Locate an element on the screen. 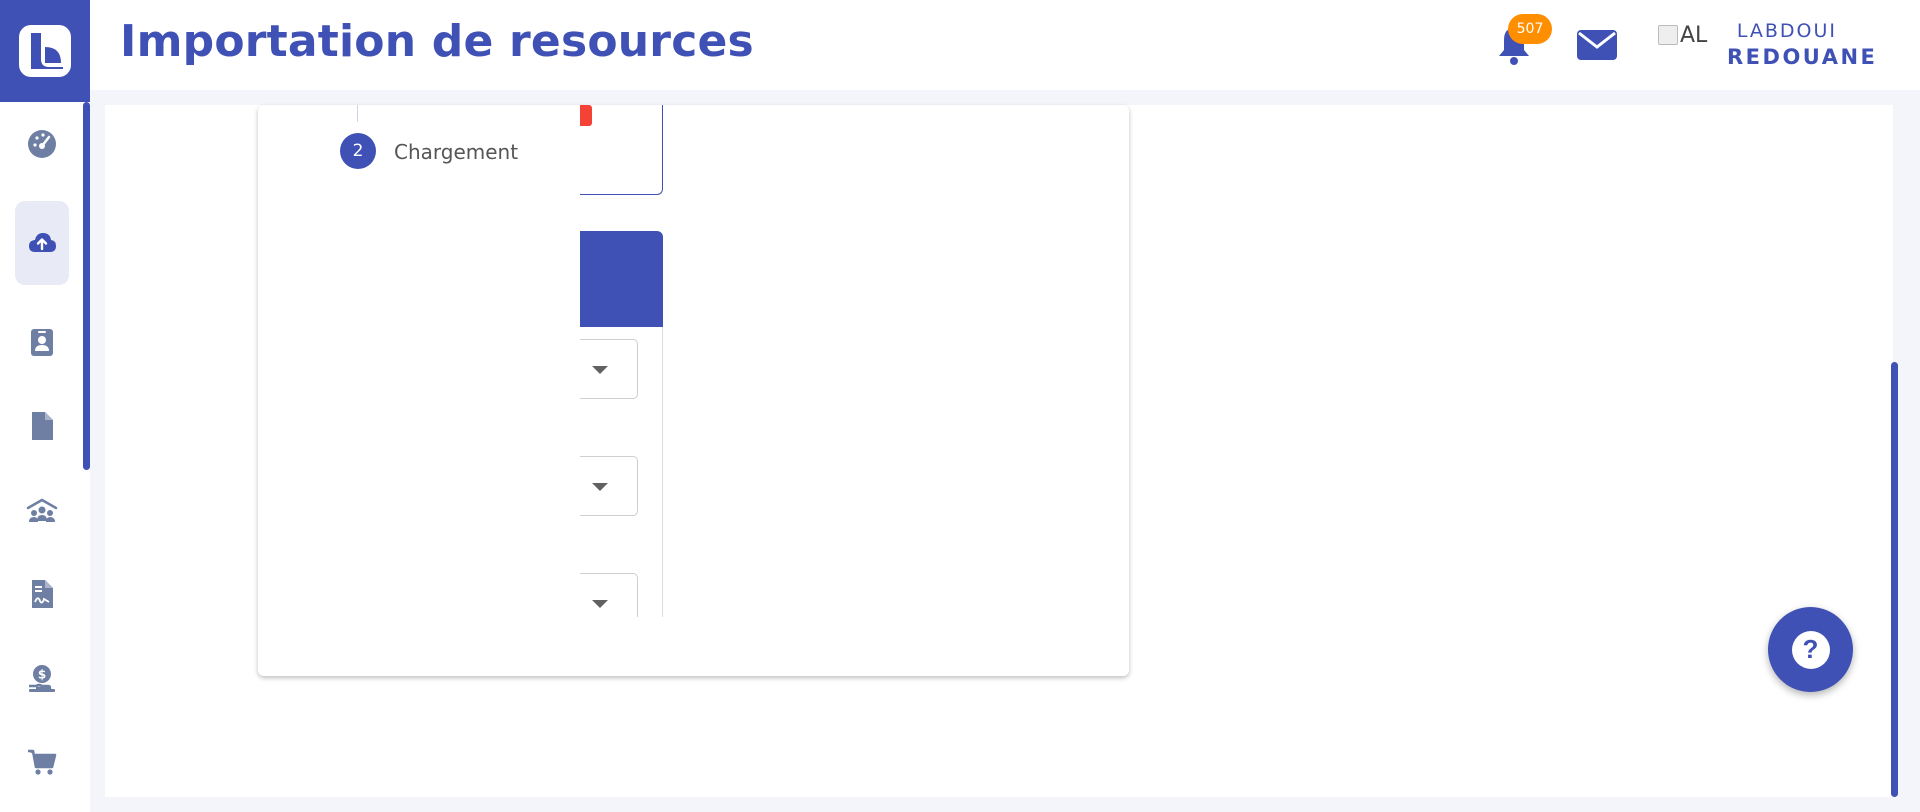  nav-payments: $ is located at coordinates (42, 678).